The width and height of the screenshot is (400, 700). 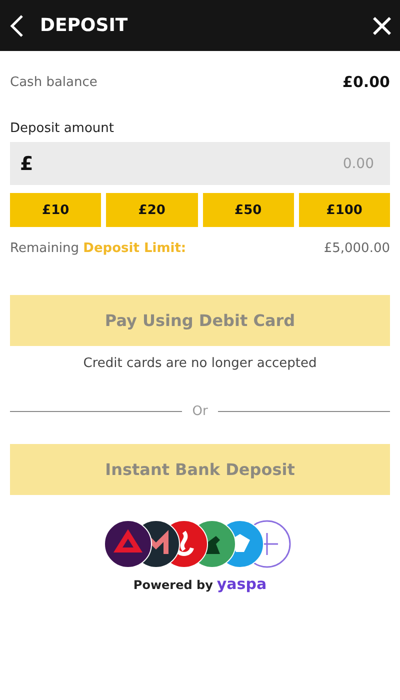 What do you see at coordinates (200, 411) in the screenshot?
I see `or-divider-text: Or` at bounding box center [200, 411].